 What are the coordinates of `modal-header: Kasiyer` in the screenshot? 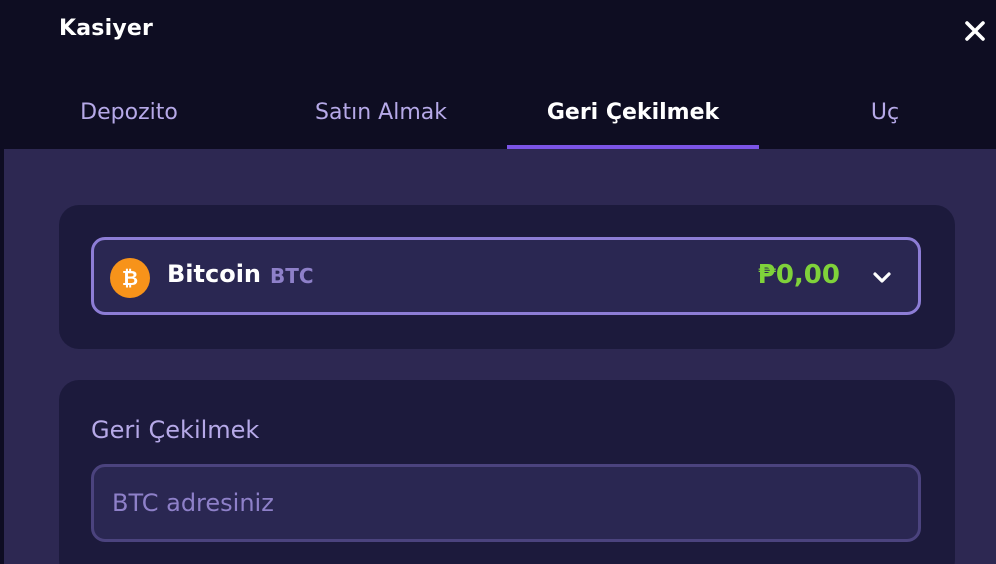 It's located at (498, 30).